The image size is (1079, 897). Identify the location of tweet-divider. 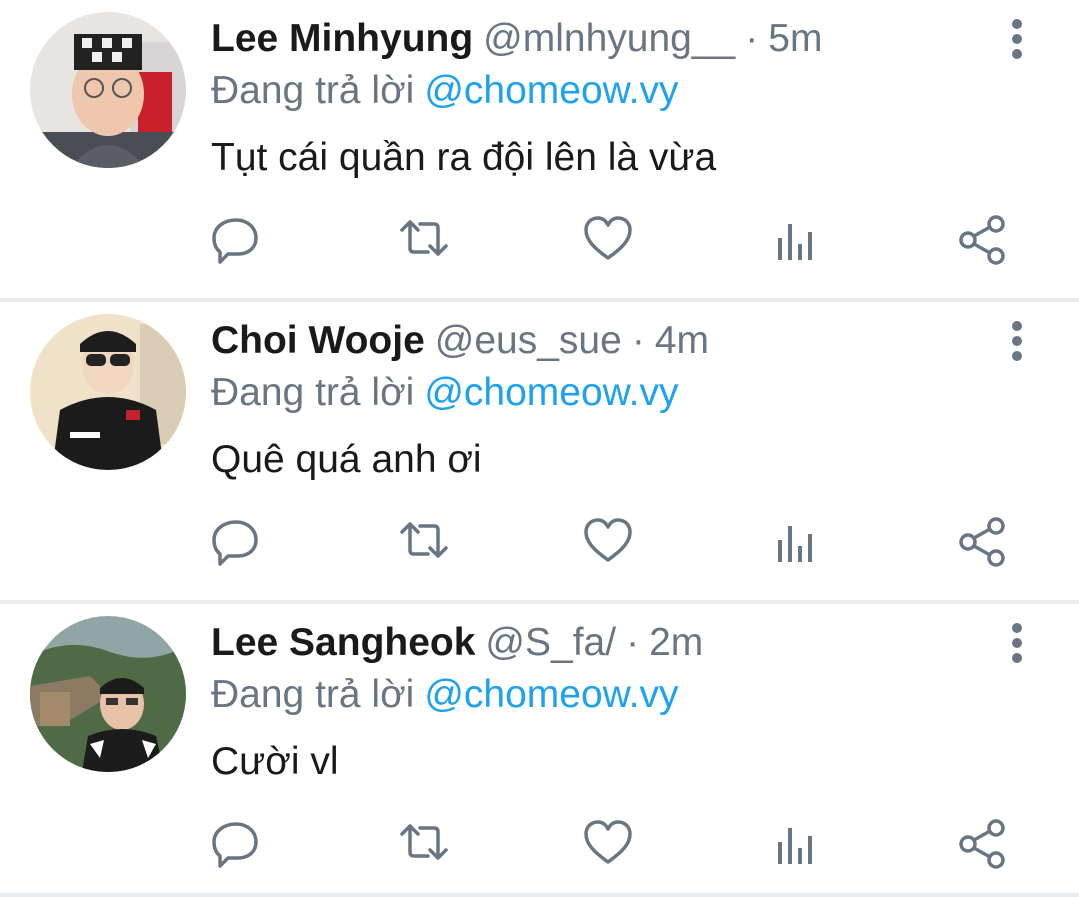
(539, 895).